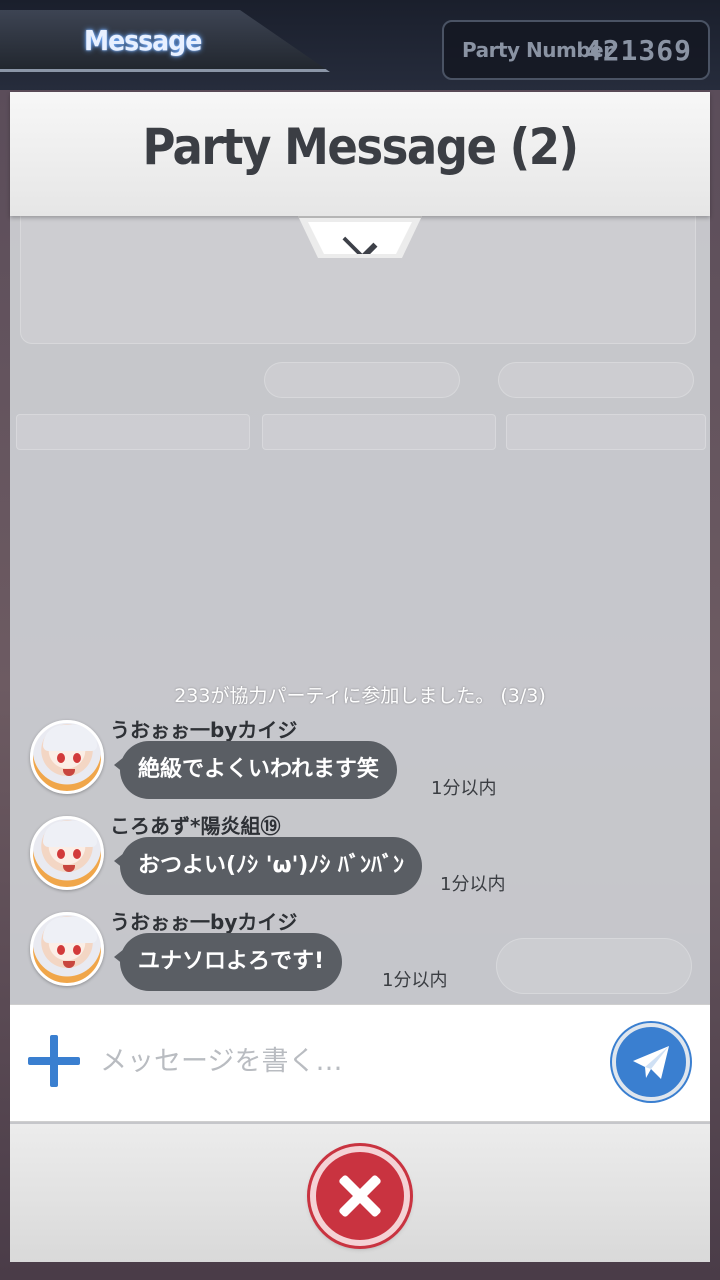 The image size is (720, 1280). Describe the element at coordinates (360, 45) in the screenshot. I see `top-bar: Message Party Number 421369` at that location.